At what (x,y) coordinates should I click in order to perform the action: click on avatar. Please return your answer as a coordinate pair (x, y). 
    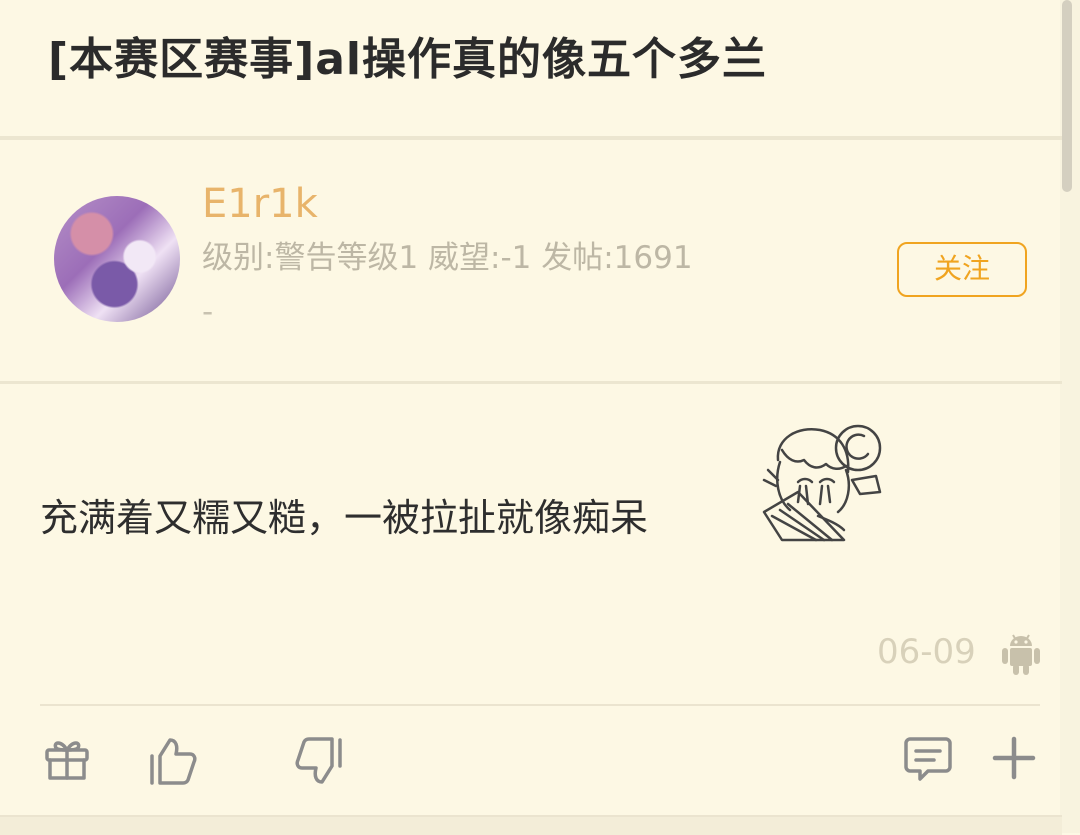
    Looking at the image, I should click on (117, 259).